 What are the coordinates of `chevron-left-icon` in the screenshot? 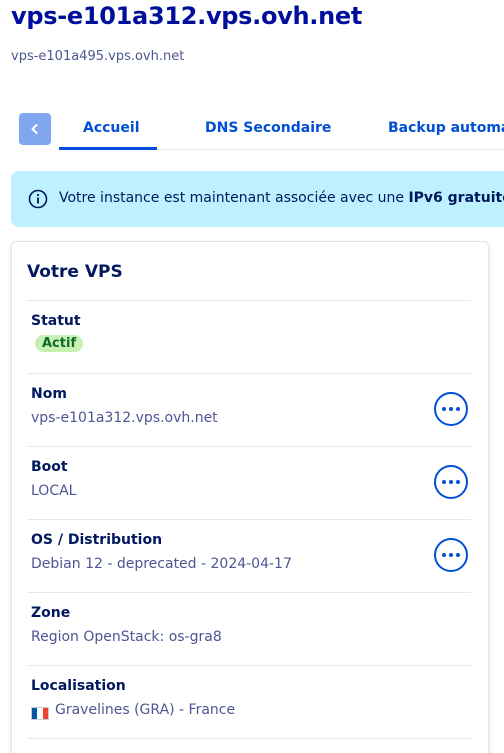 It's located at (34, 129).